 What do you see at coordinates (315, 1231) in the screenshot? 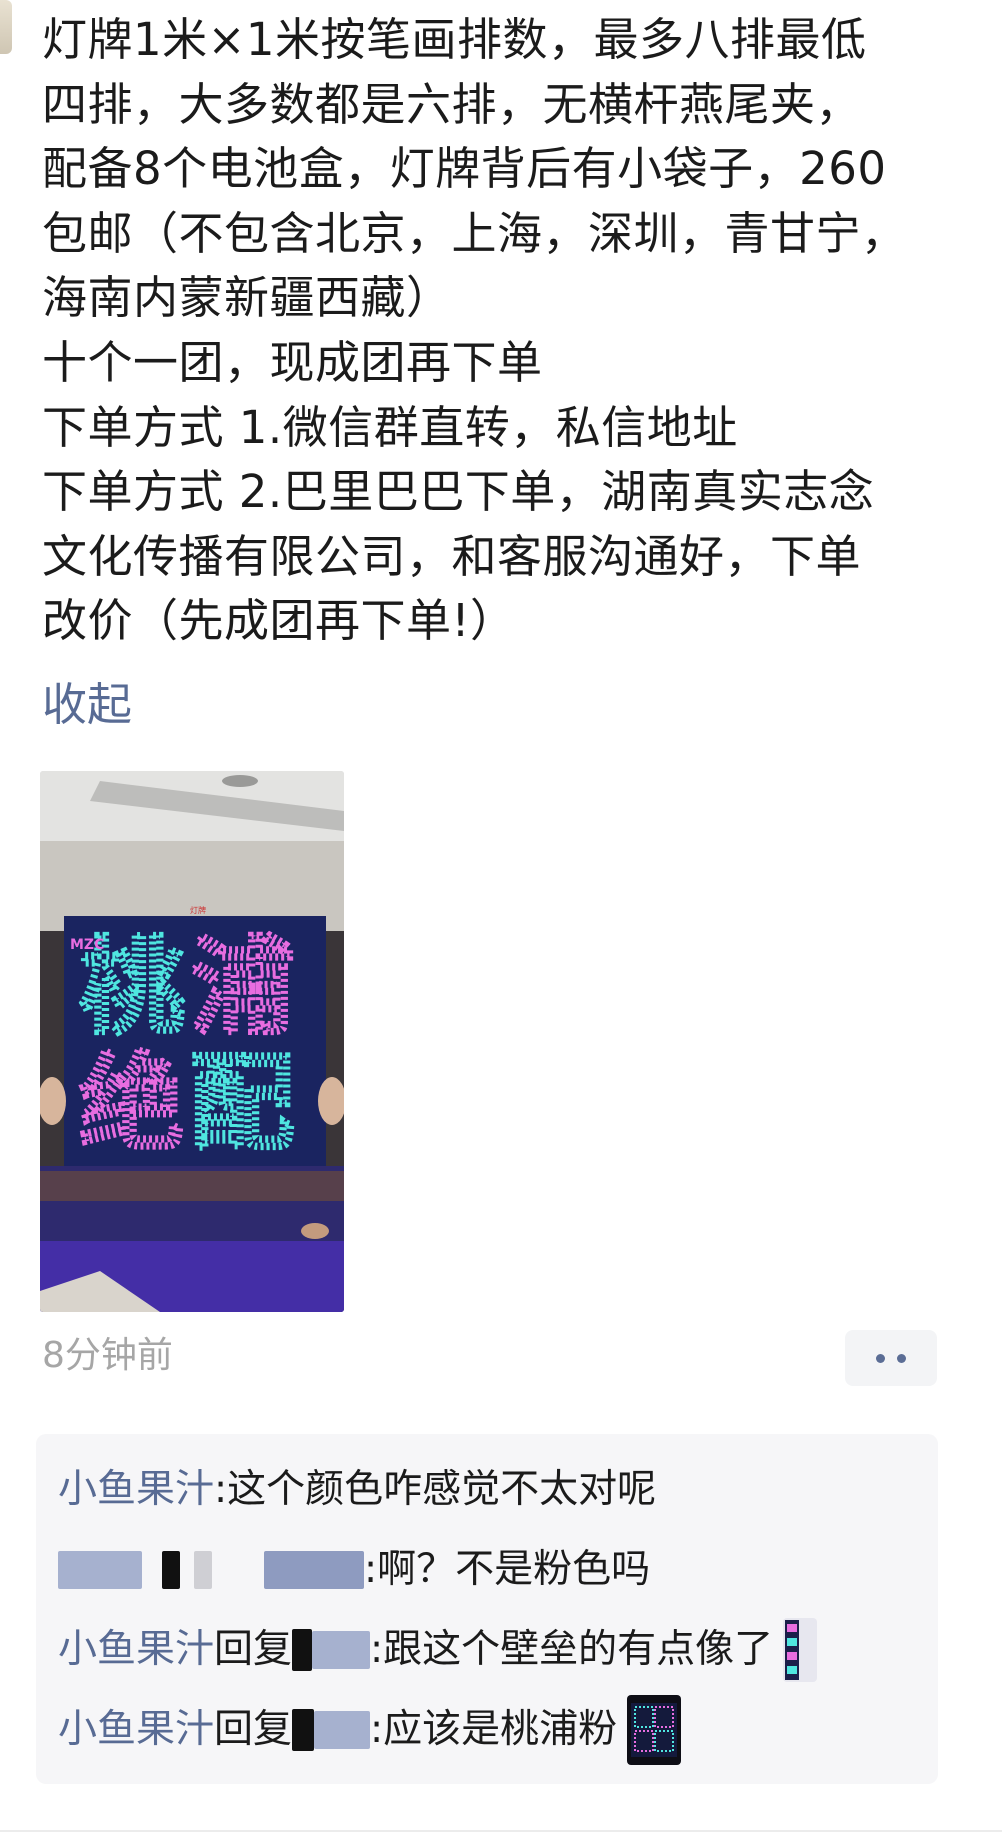
I see `foot` at bounding box center [315, 1231].